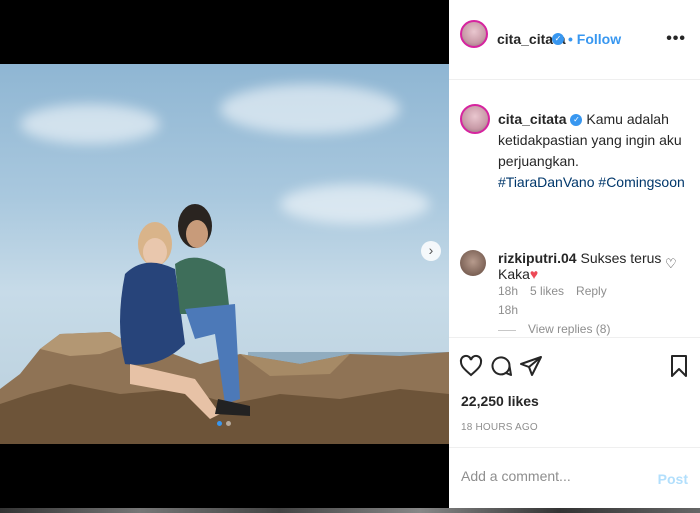 The width and height of the screenshot is (700, 513). I want to click on view-replies-button: View replies (8), so click(554, 329).